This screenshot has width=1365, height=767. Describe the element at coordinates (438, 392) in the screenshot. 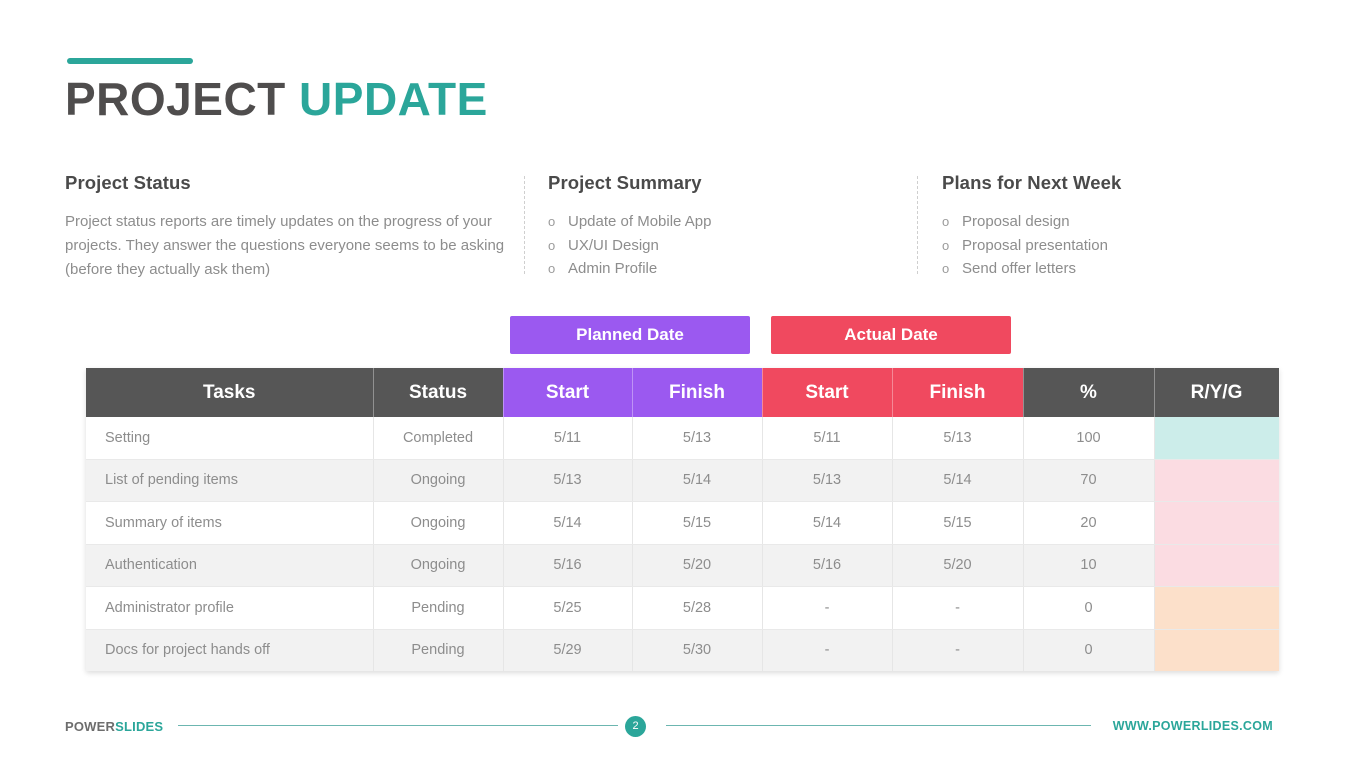

I see `column-header-status: Status` at that location.